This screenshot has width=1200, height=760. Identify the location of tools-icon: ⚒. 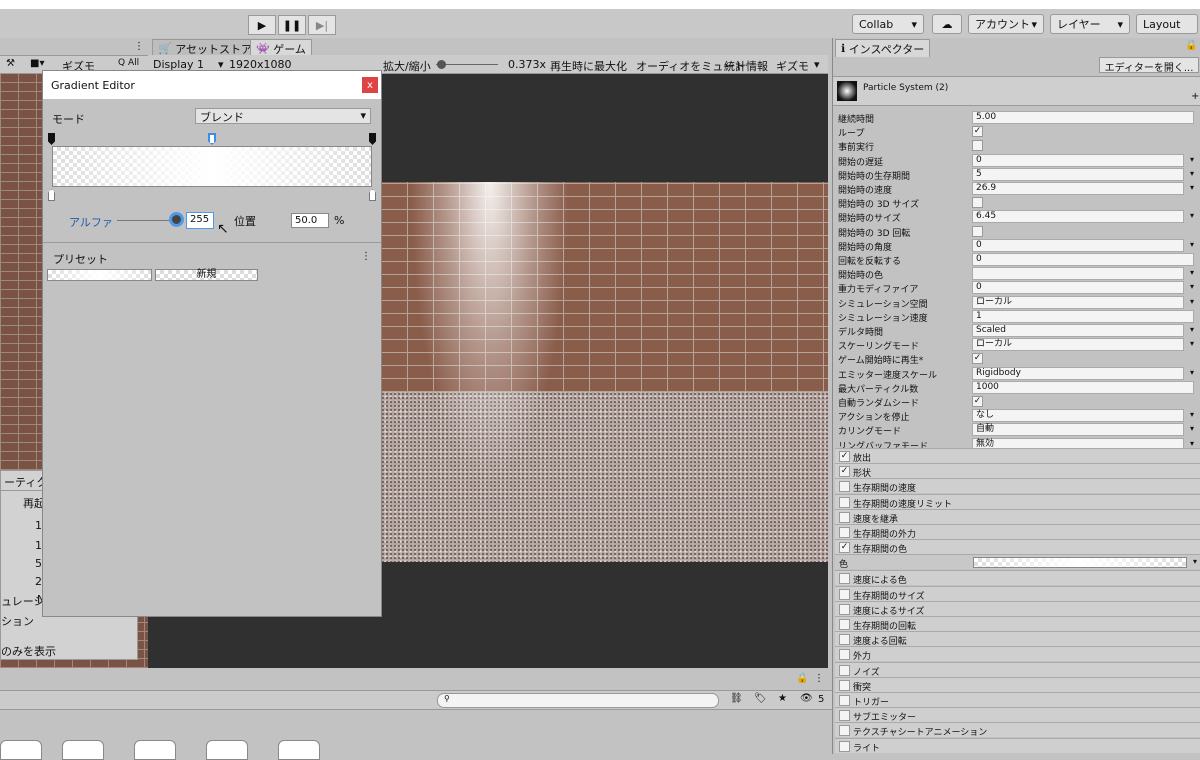
(10, 63).